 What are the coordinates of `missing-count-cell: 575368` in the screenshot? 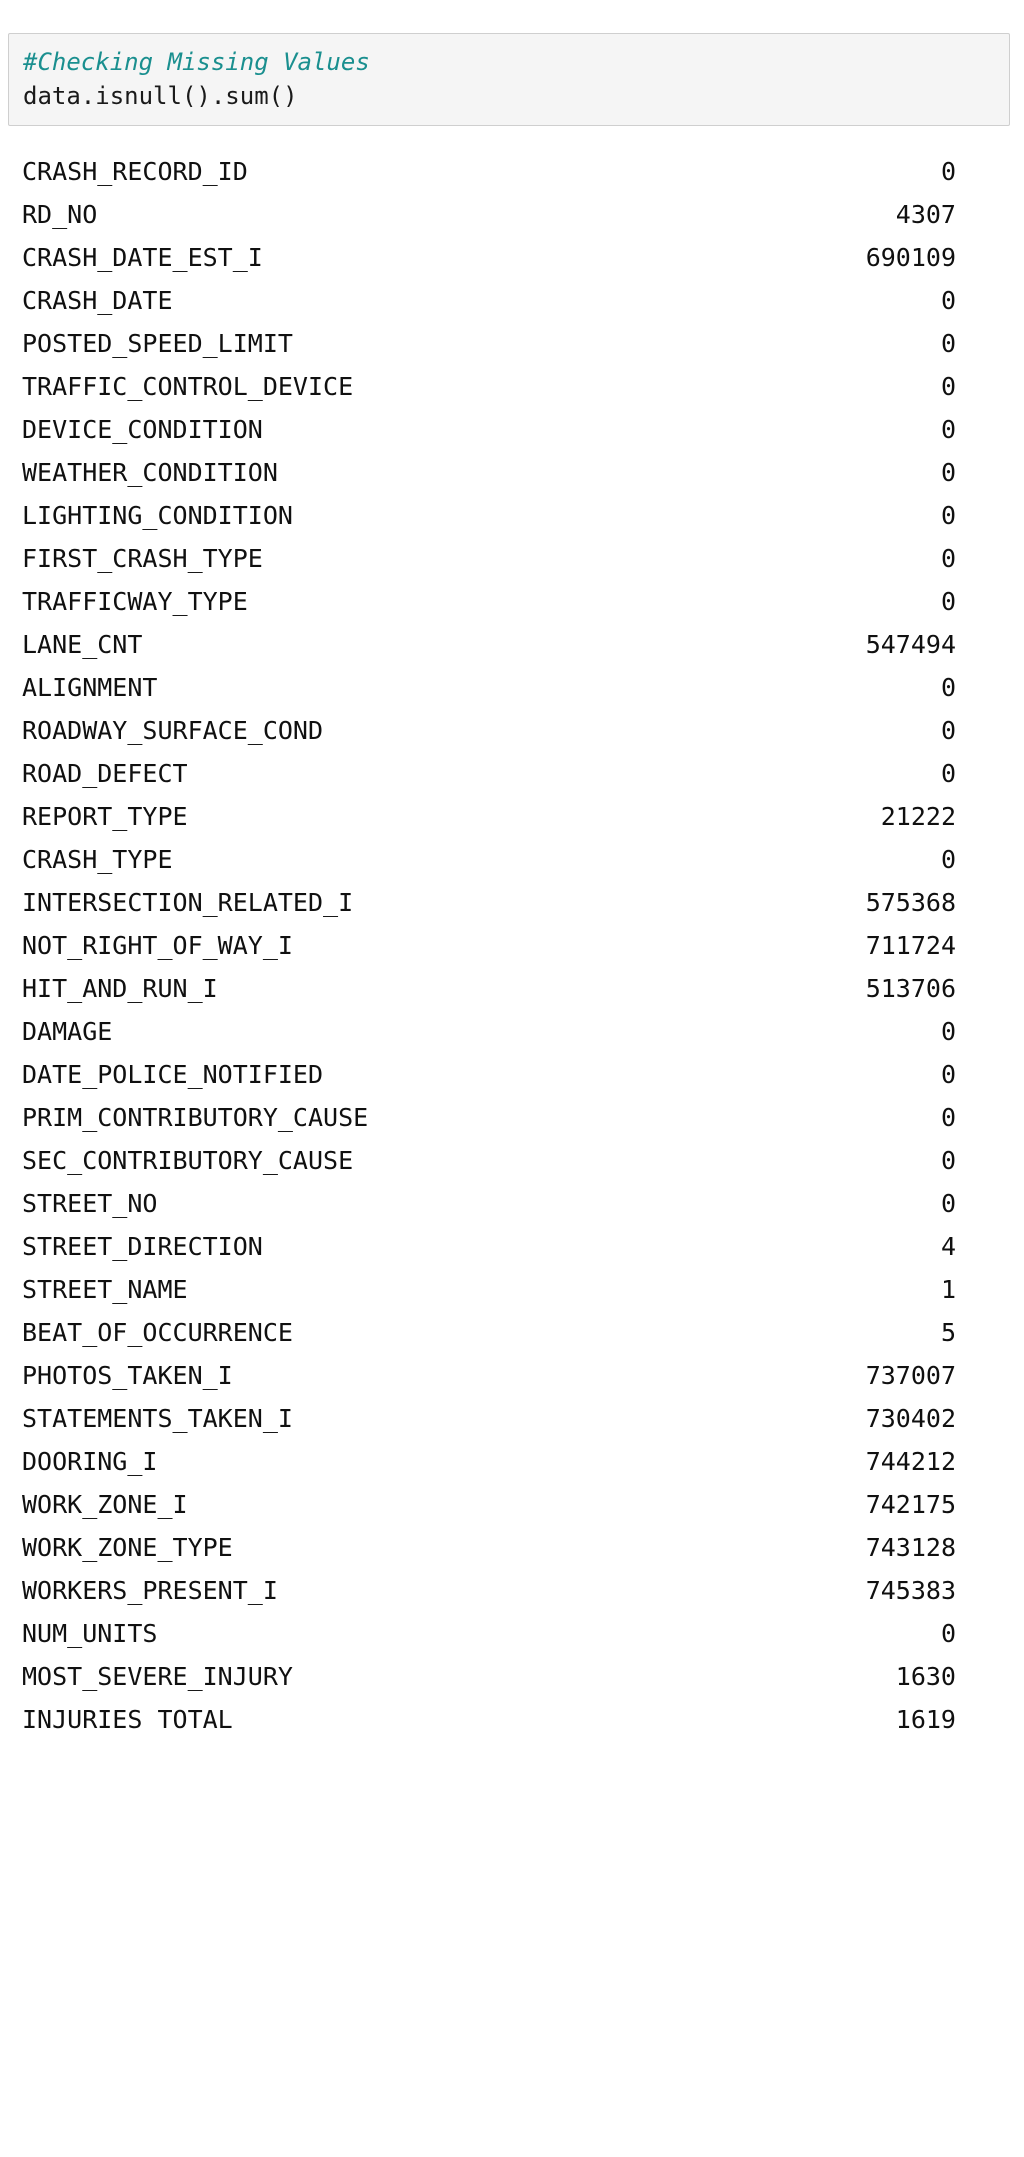 It's located at (910, 902).